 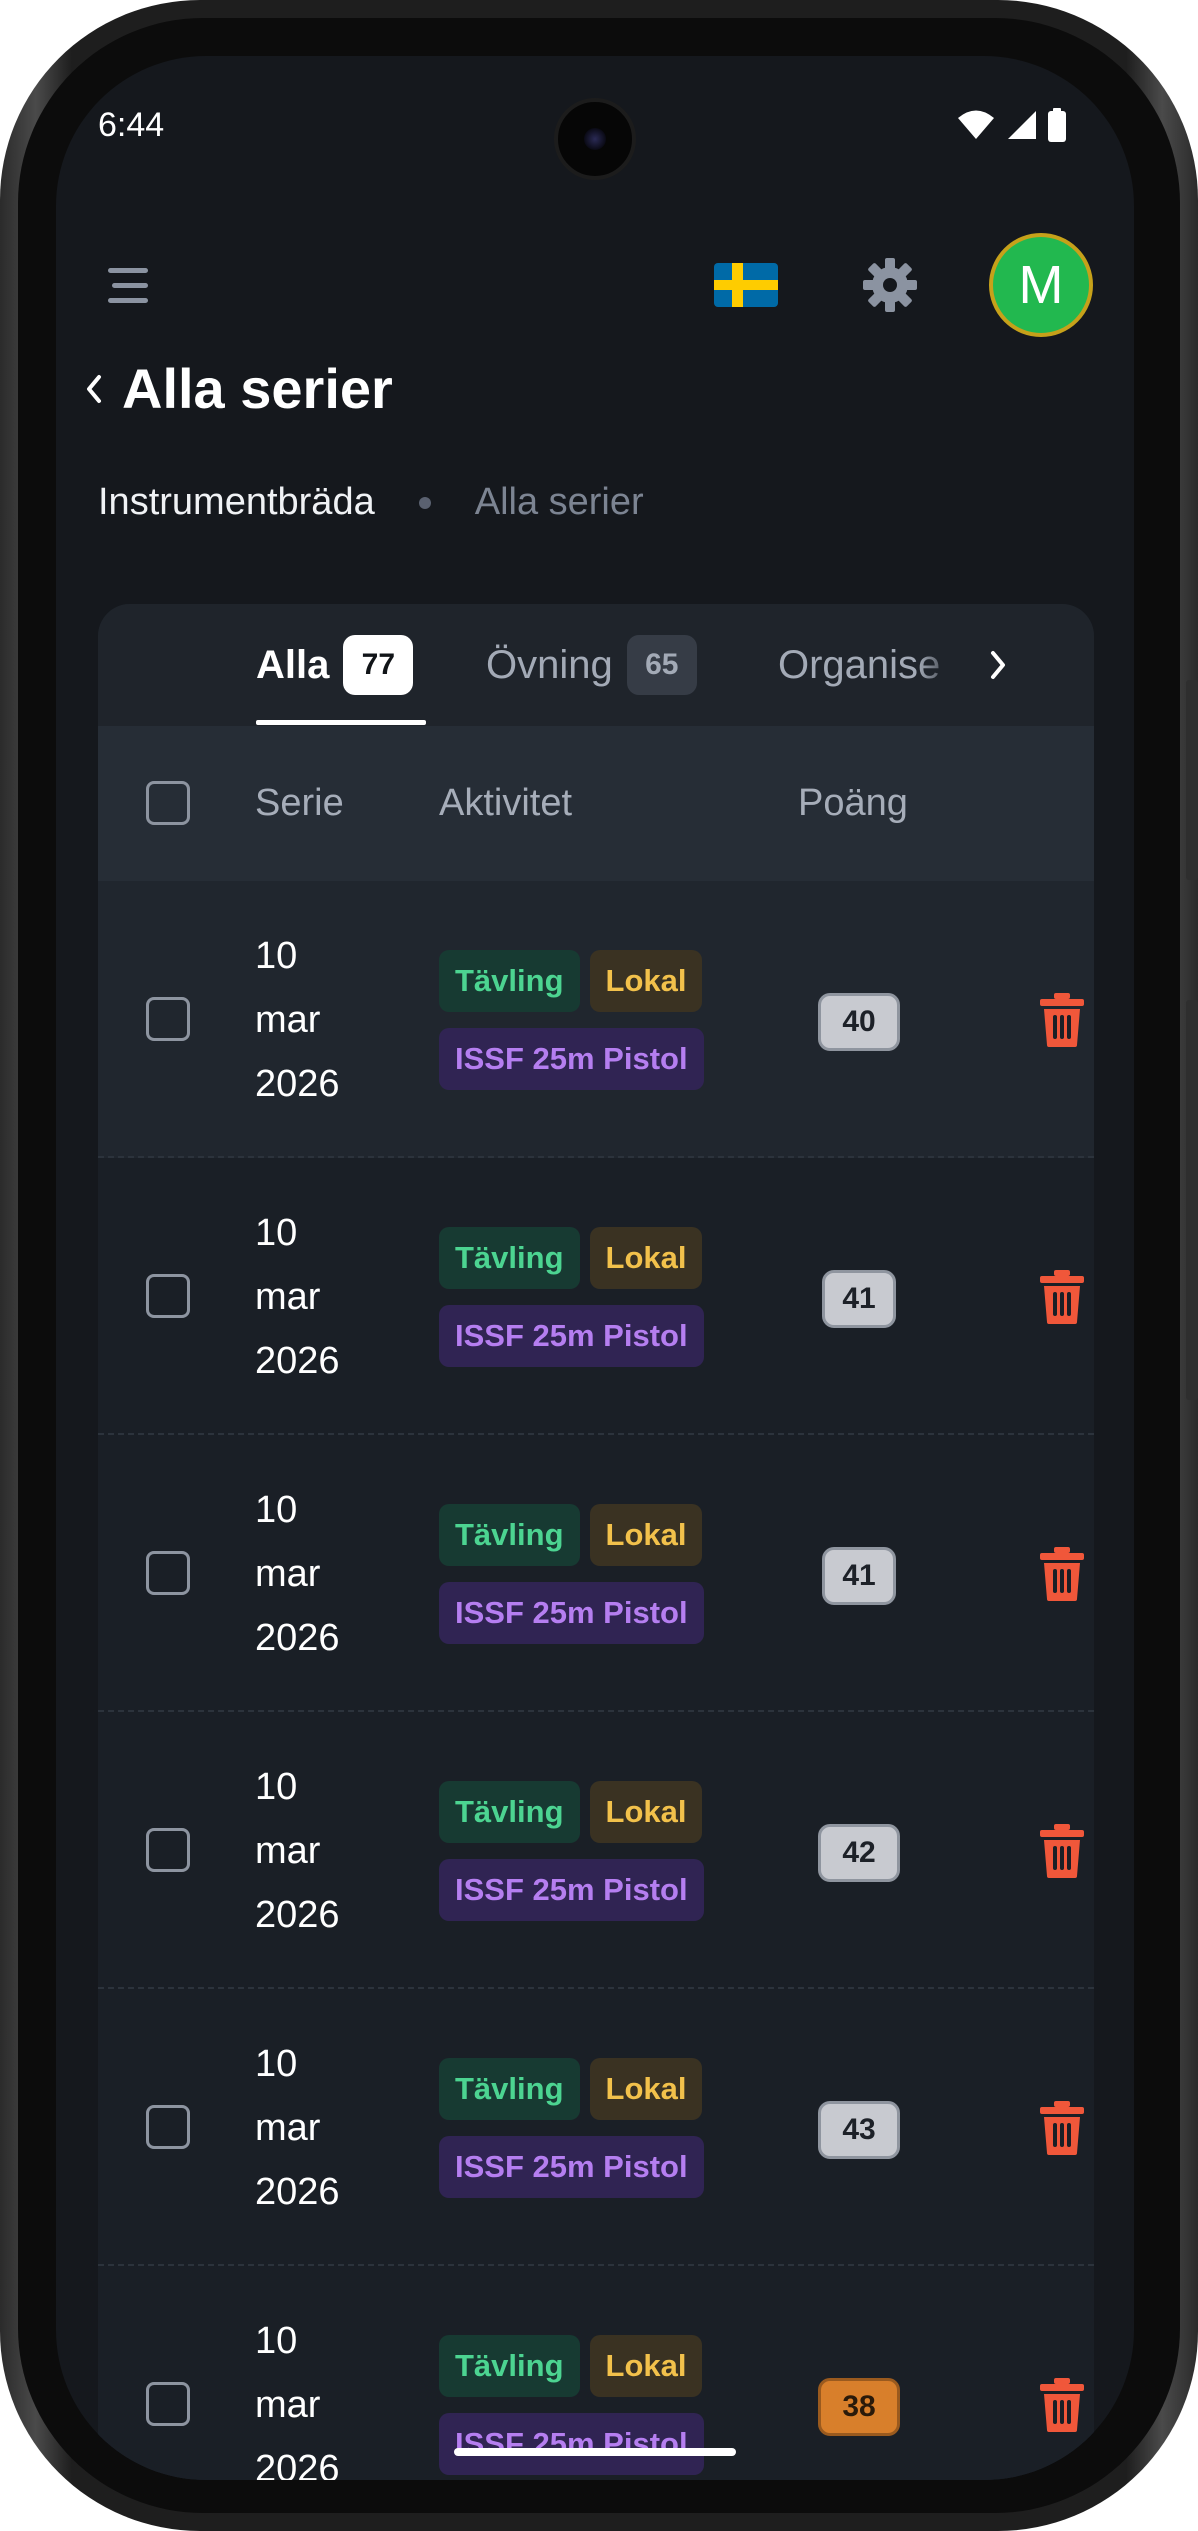 I want to click on table-header: Serie Aktivitet Poäng, so click(x=596, y=803).